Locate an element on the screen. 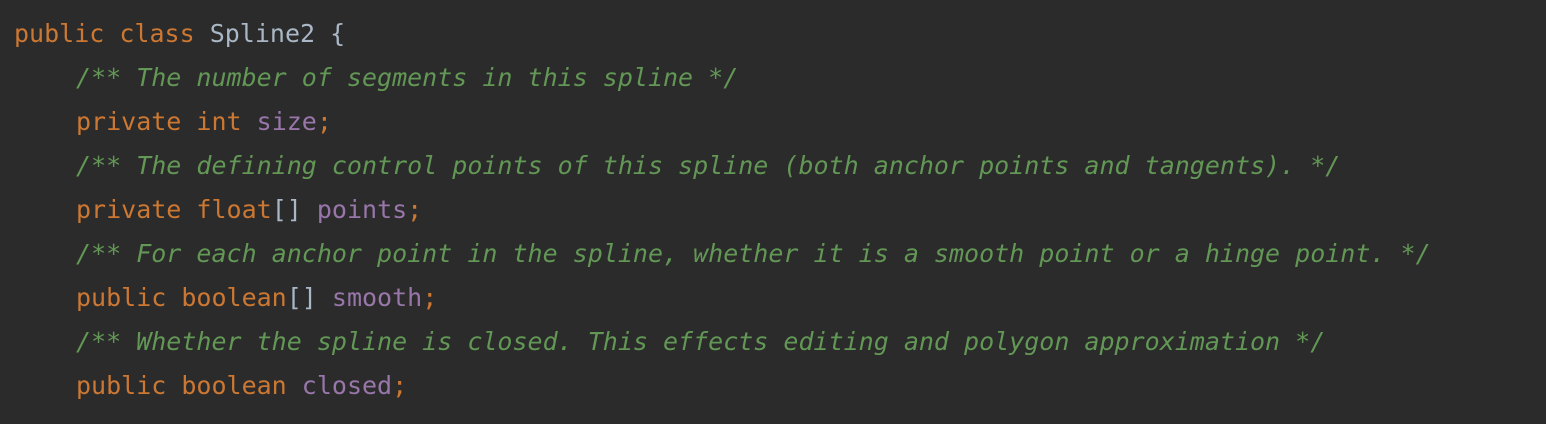 This screenshot has width=1546, height=424. open-brace: { is located at coordinates (338, 33).